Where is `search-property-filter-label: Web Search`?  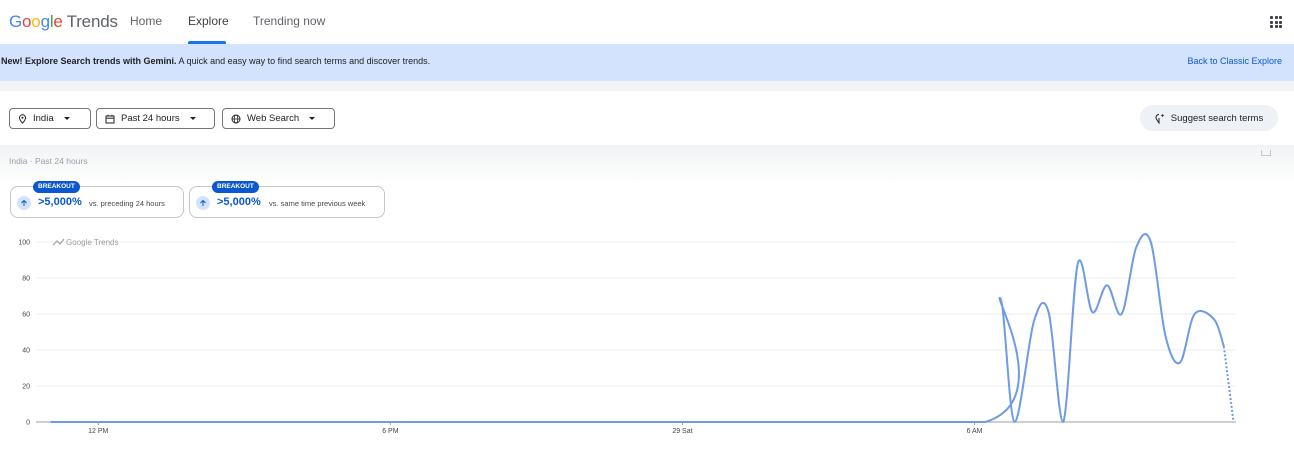
search-property-filter-label: Web Search is located at coordinates (273, 118).